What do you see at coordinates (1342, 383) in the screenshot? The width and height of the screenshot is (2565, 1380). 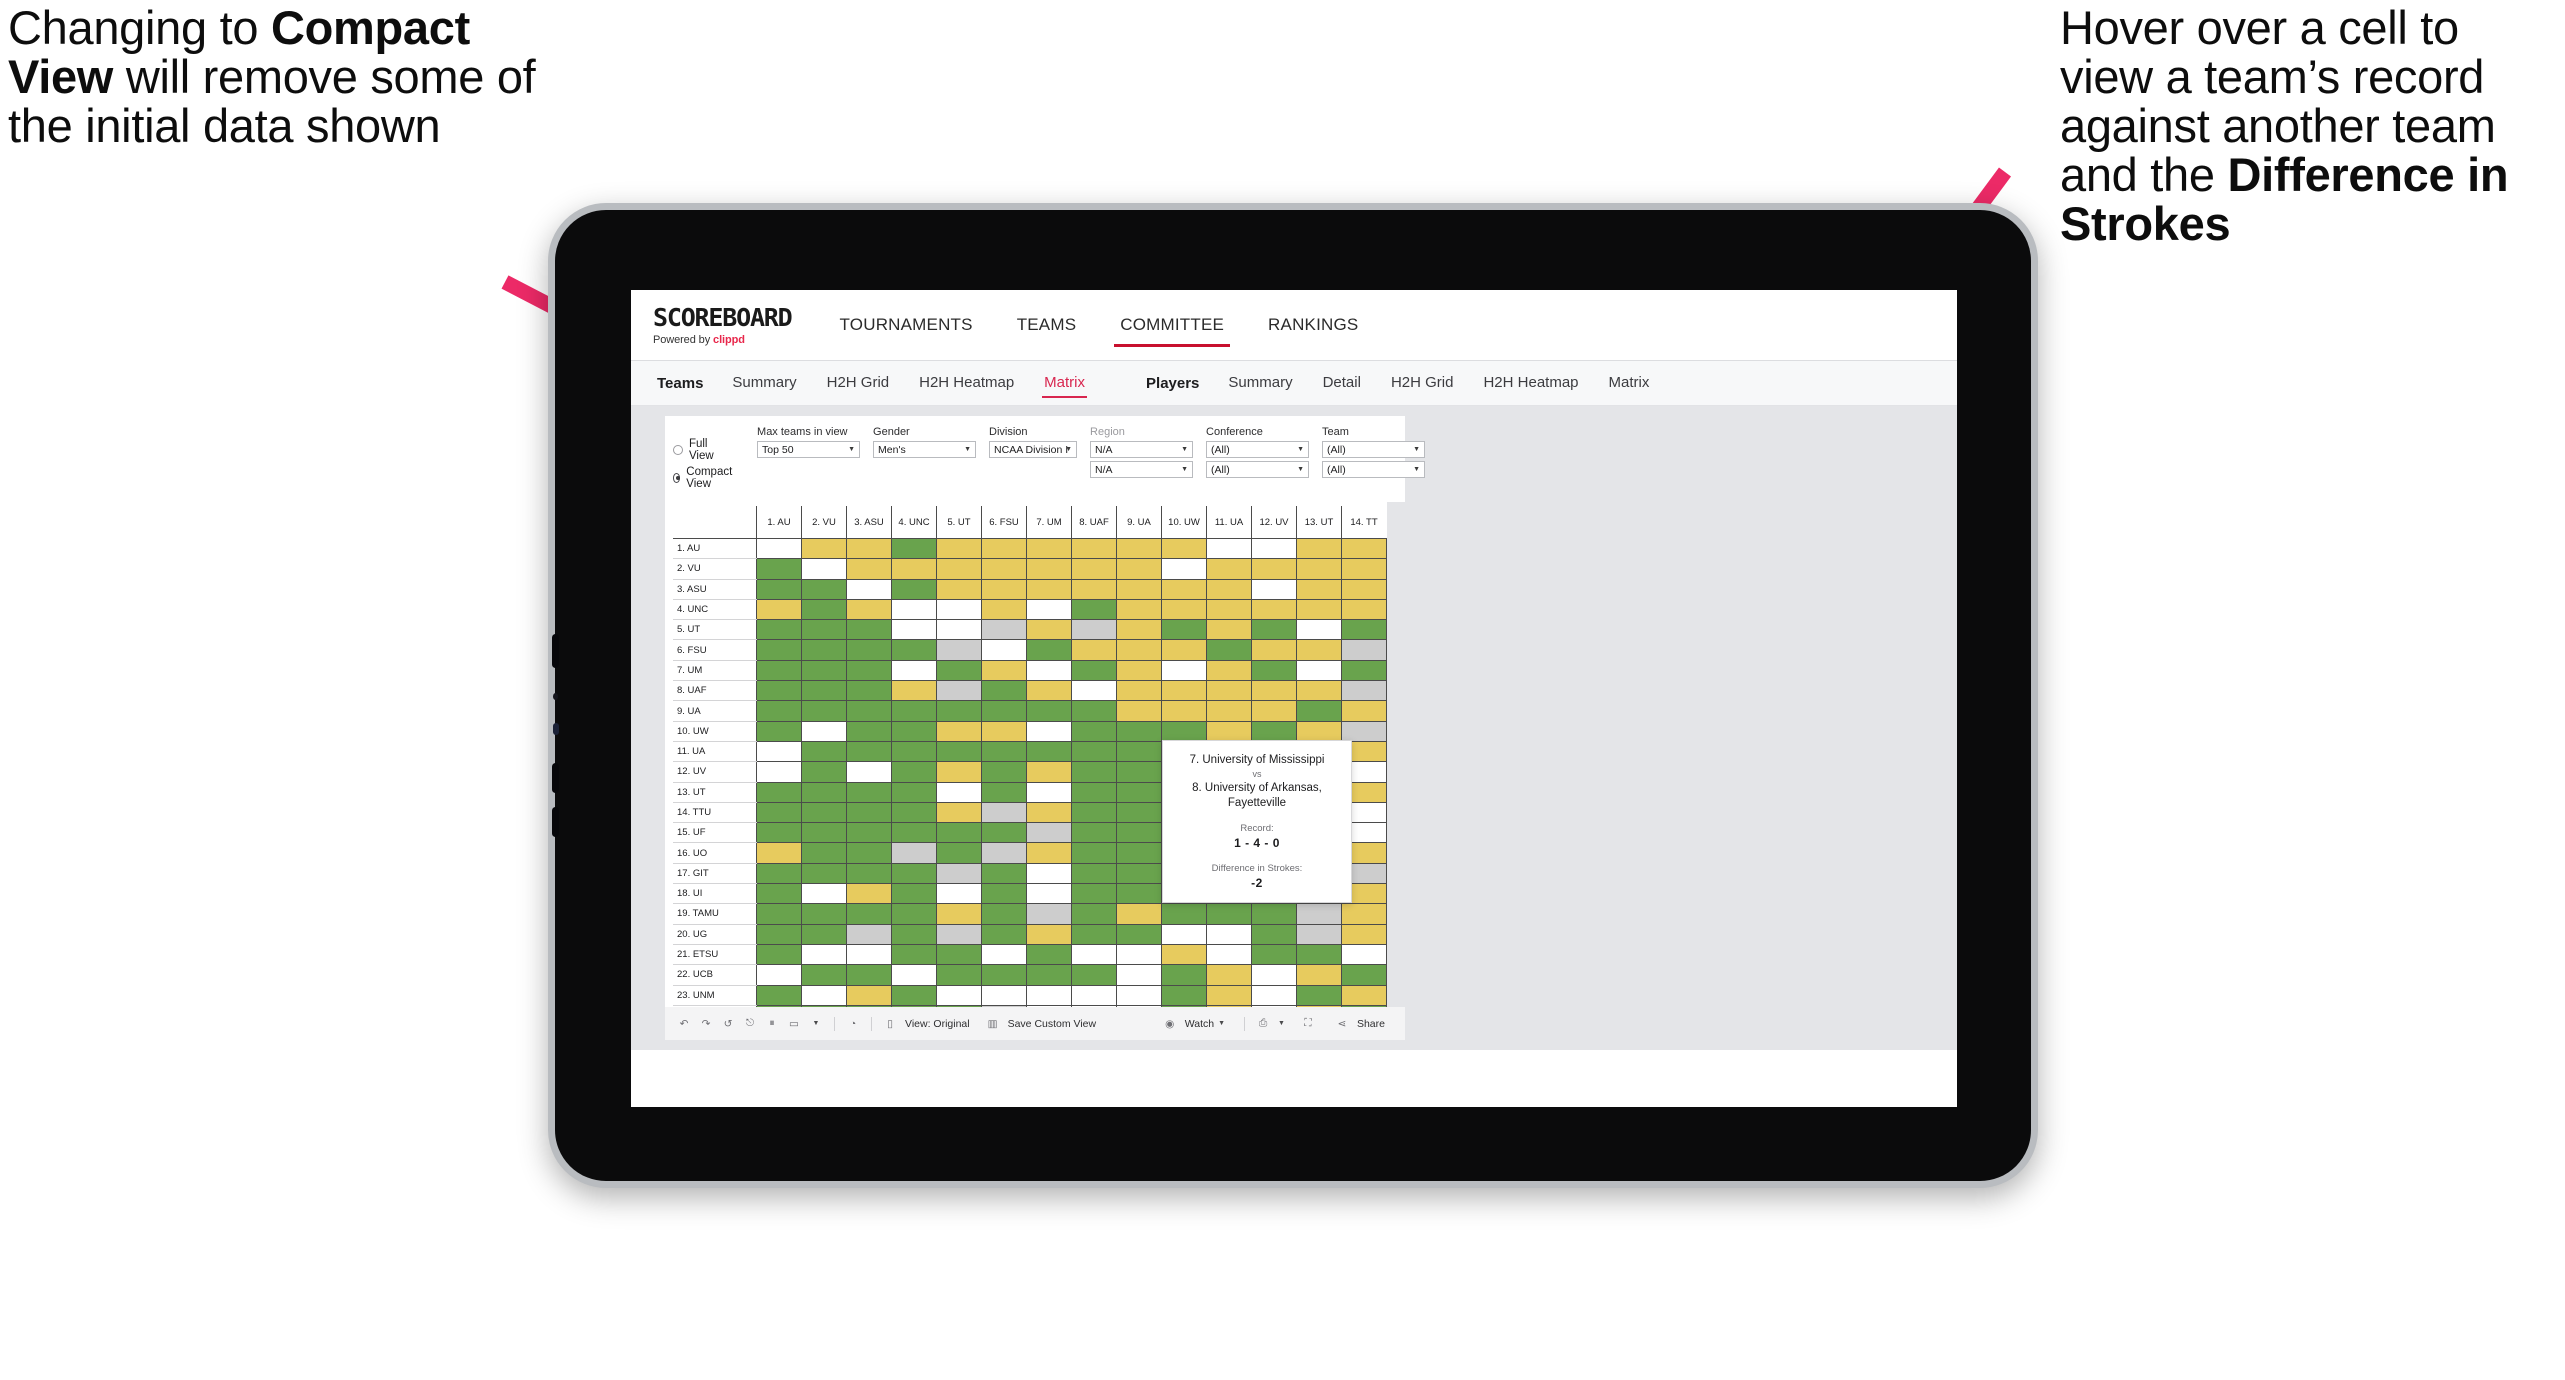 I see `tab-players-detail: Detail` at bounding box center [1342, 383].